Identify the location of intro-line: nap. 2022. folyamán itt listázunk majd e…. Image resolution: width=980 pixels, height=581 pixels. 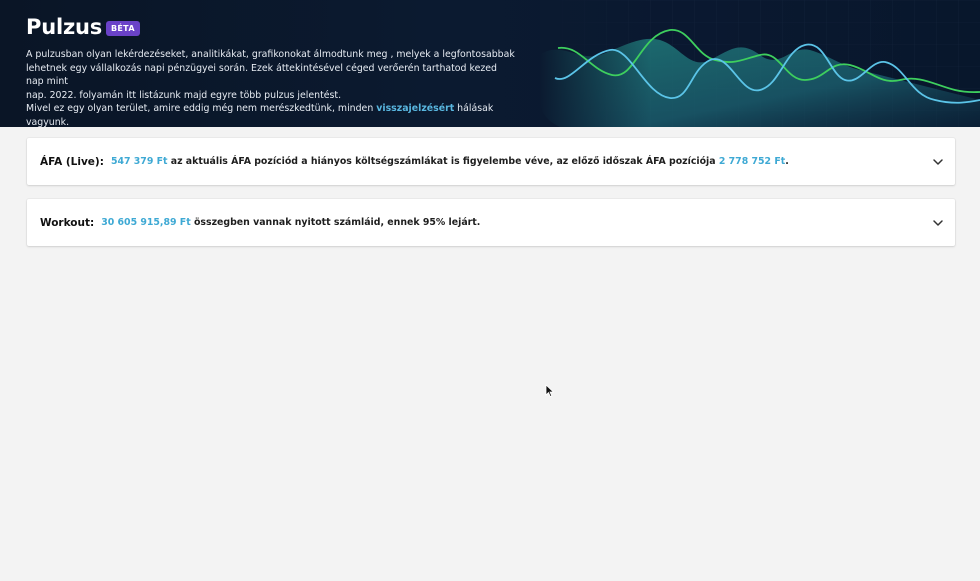
(184, 95).